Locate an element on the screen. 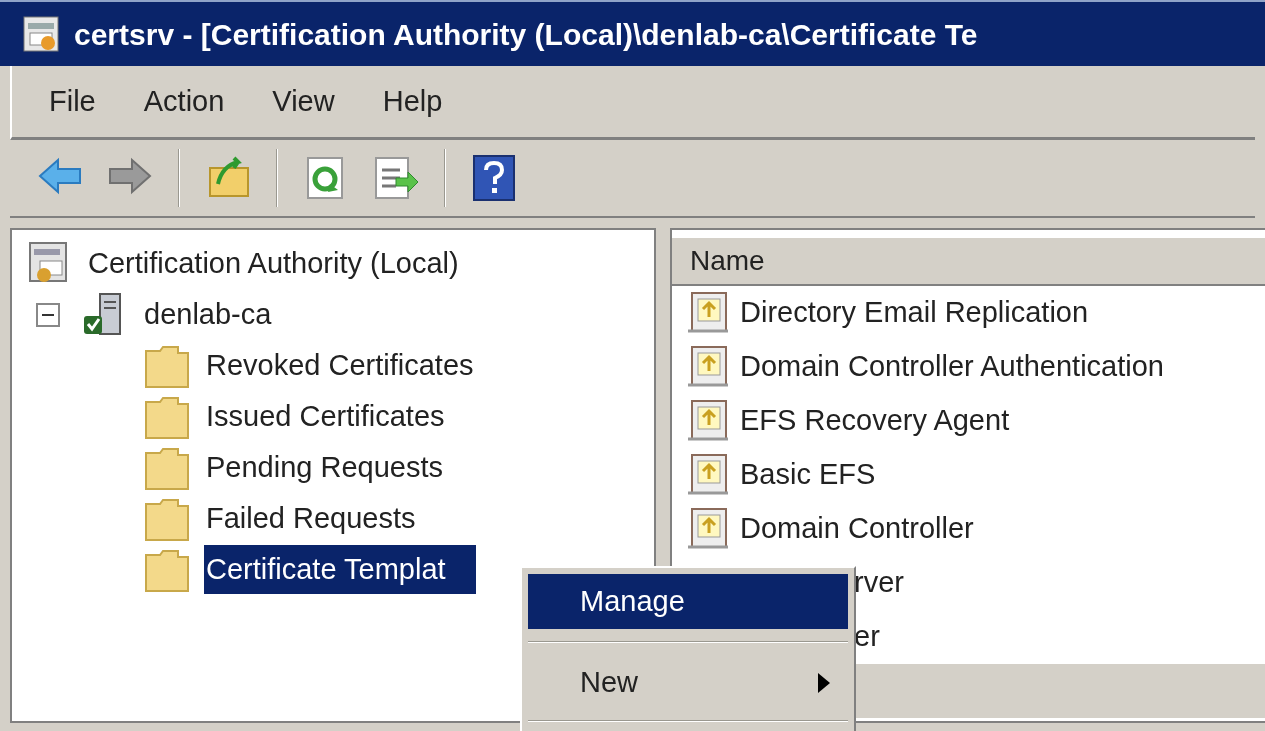  template-name: Domain Controller is located at coordinates (857, 529).